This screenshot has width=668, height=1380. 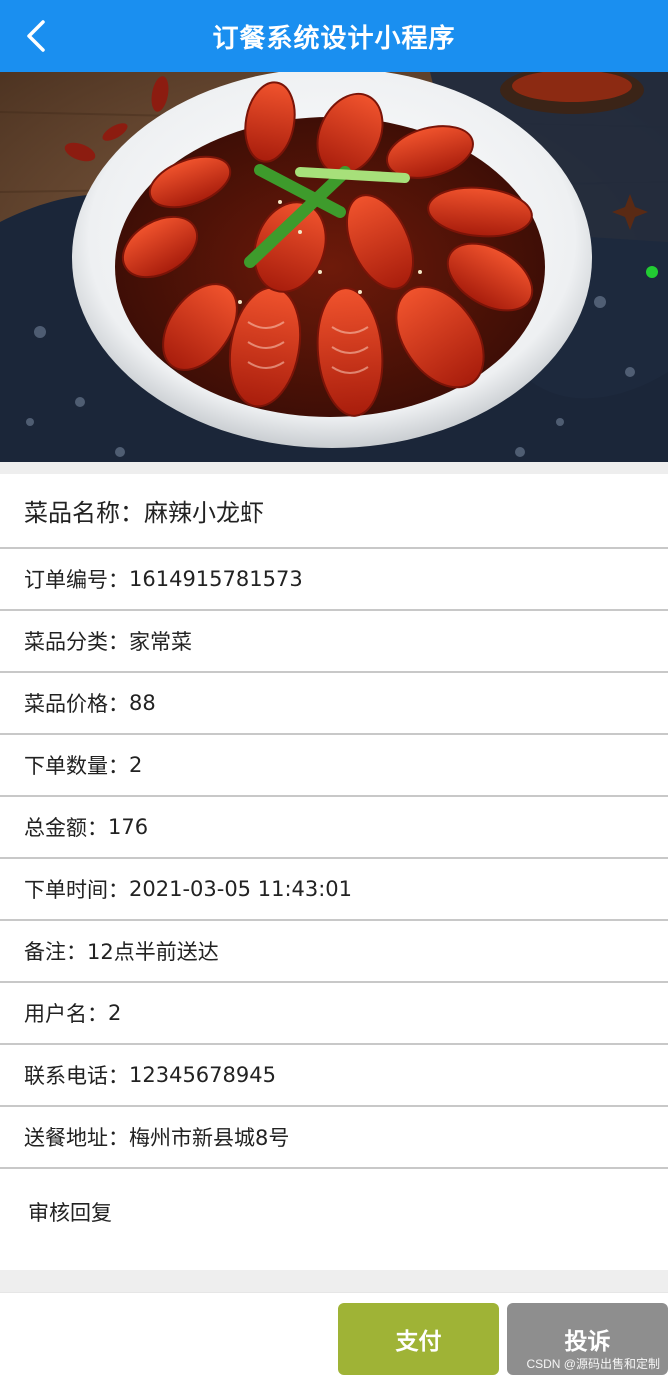 I want to click on category-row: 菜品分类： 家常菜, so click(x=334, y=642).